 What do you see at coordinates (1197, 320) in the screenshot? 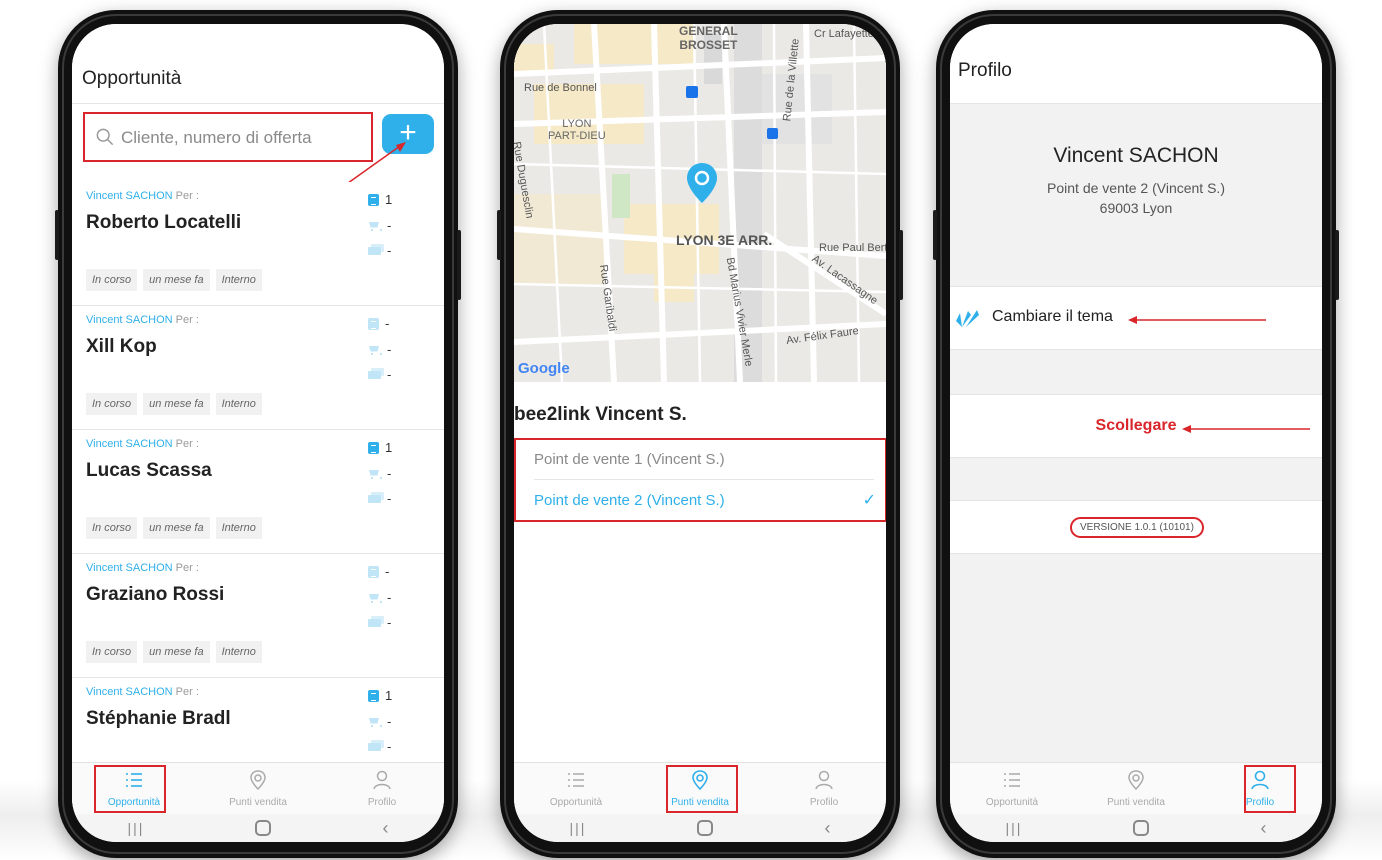
I see `annotation-arrow` at bounding box center [1197, 320].